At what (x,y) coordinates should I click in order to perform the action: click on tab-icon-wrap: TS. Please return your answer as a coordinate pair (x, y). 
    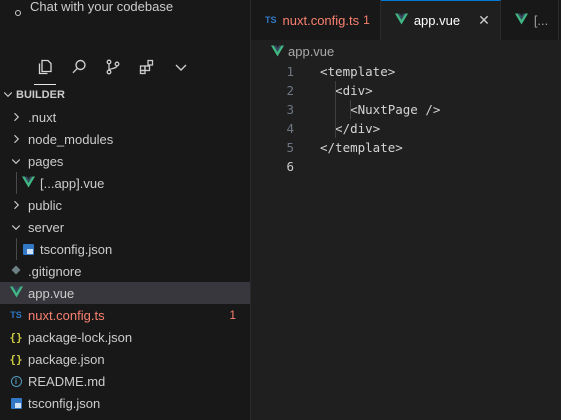
    Looking at the image, I should click on (271, 20).